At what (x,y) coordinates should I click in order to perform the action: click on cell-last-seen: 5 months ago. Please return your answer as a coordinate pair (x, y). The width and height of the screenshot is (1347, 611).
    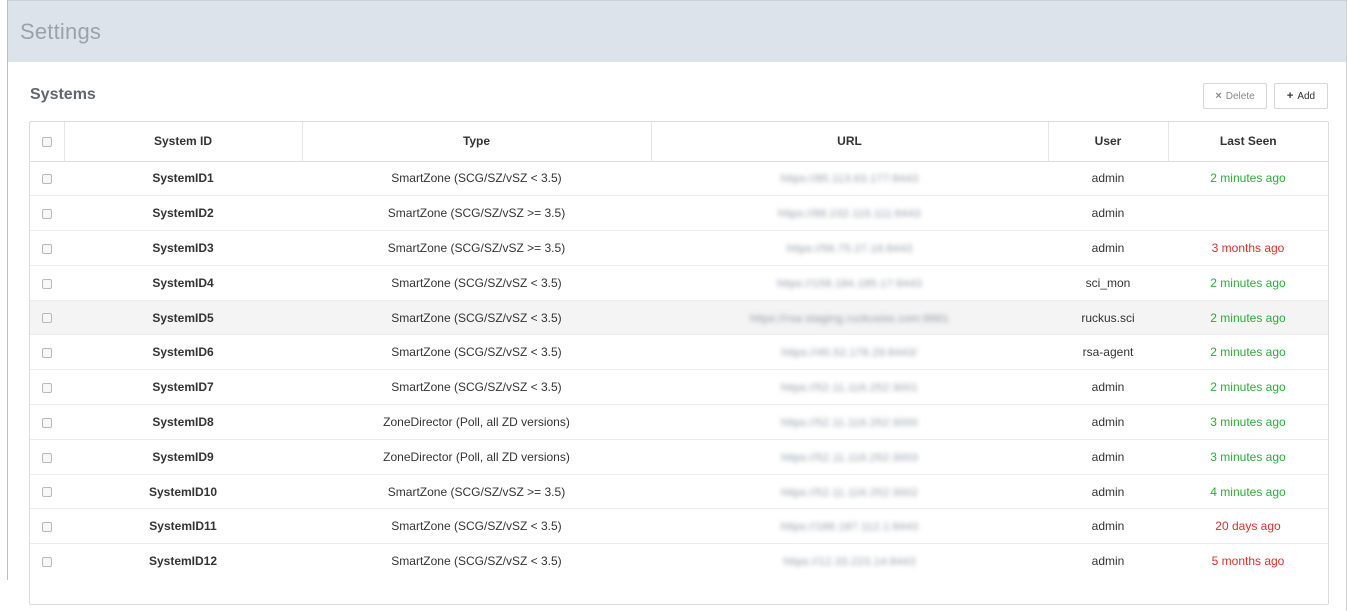
    Looking at the image, I should click on (1248, 561).